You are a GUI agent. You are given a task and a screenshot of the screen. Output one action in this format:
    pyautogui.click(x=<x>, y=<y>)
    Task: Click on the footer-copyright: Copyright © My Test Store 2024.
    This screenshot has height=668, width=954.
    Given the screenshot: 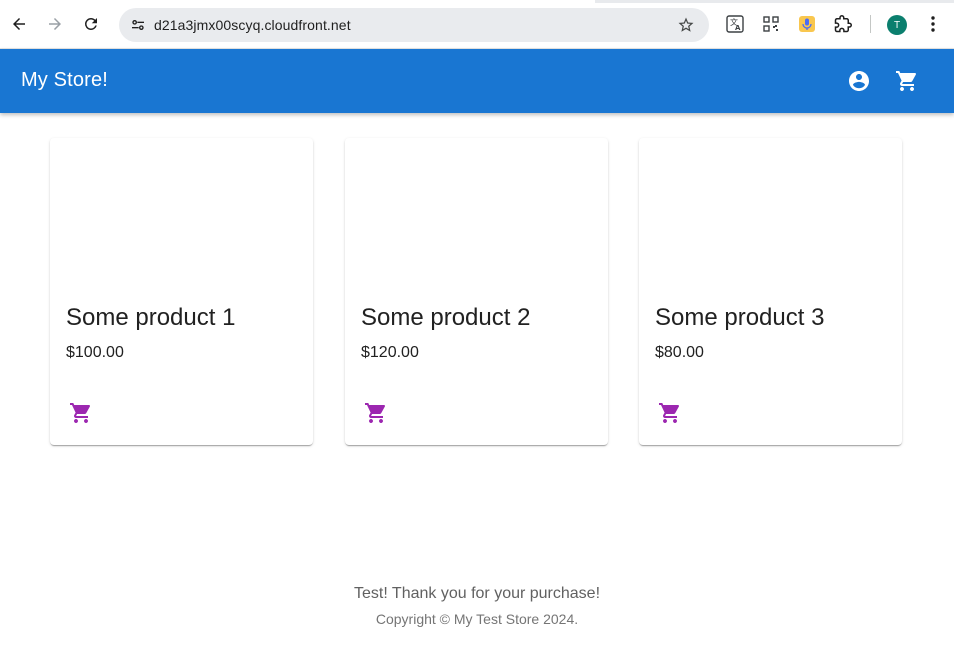 What is the action you would take?
    pyautogui.click(x=477, y=619)
    